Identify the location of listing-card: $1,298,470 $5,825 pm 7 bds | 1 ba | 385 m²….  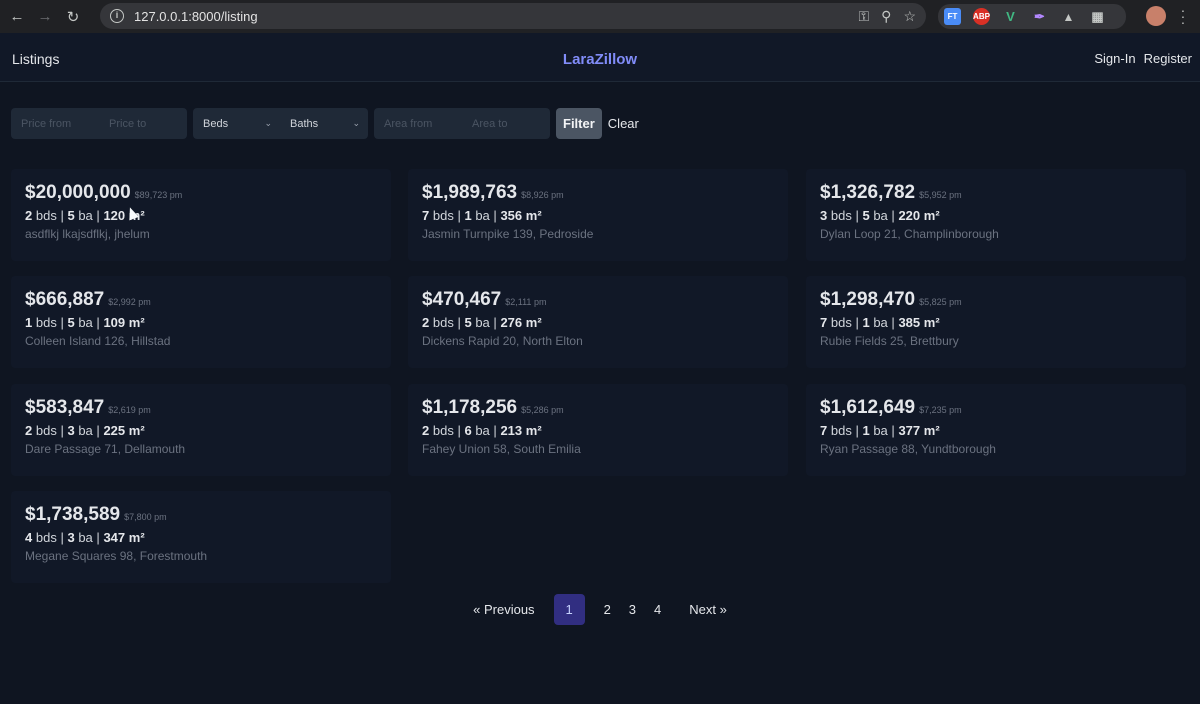
(996, 322).